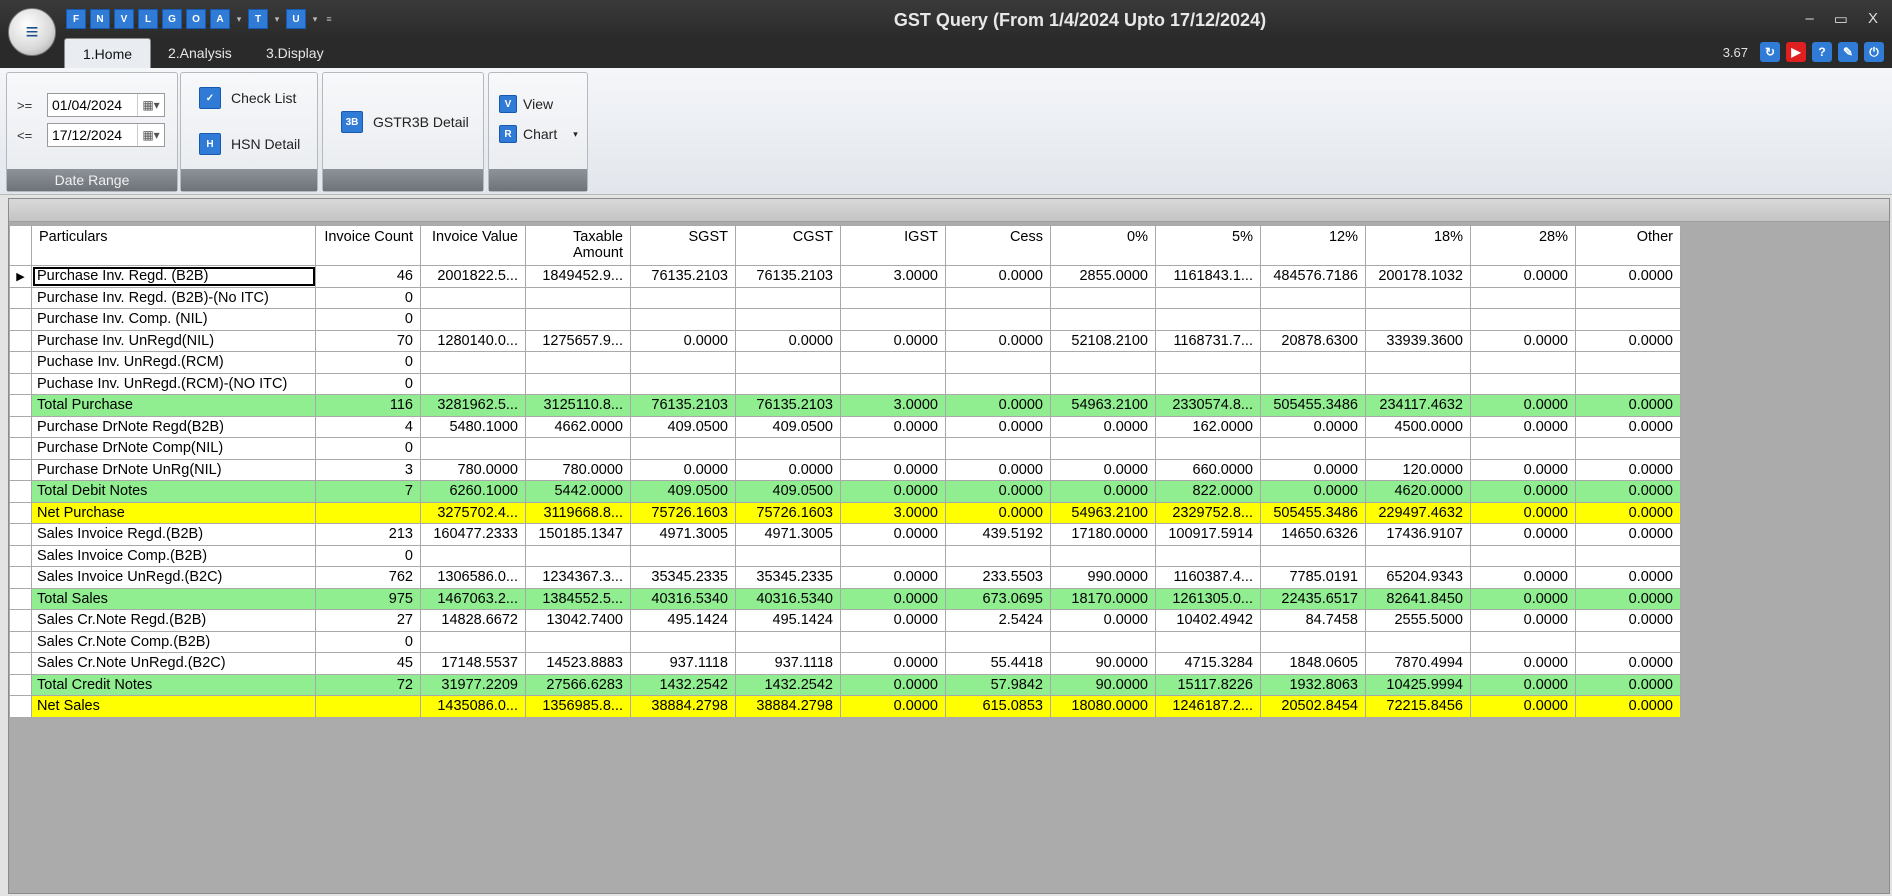  Describe the element at coordinates (1418, 663) in the screenshot. I see `value-cell: 7870.4994` at that location.